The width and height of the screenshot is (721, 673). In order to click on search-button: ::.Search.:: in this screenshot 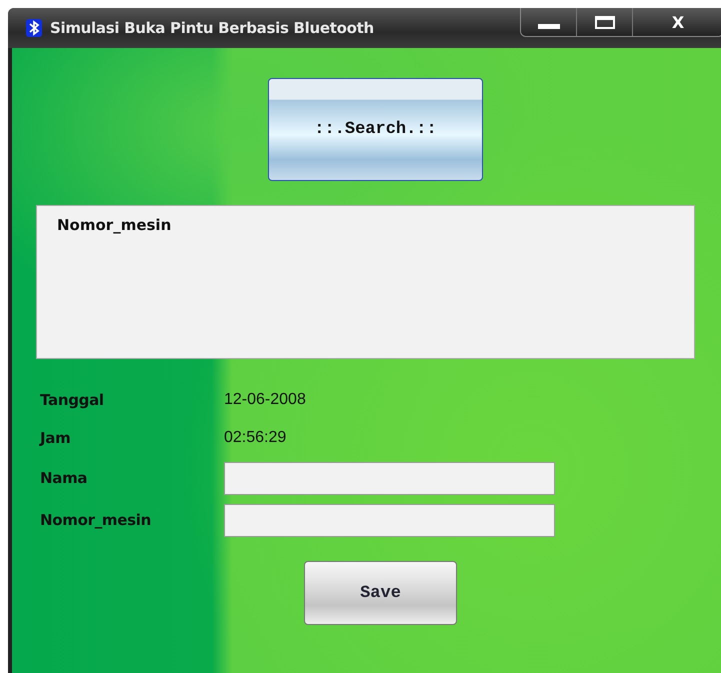, I will do `click(375, 129)`.